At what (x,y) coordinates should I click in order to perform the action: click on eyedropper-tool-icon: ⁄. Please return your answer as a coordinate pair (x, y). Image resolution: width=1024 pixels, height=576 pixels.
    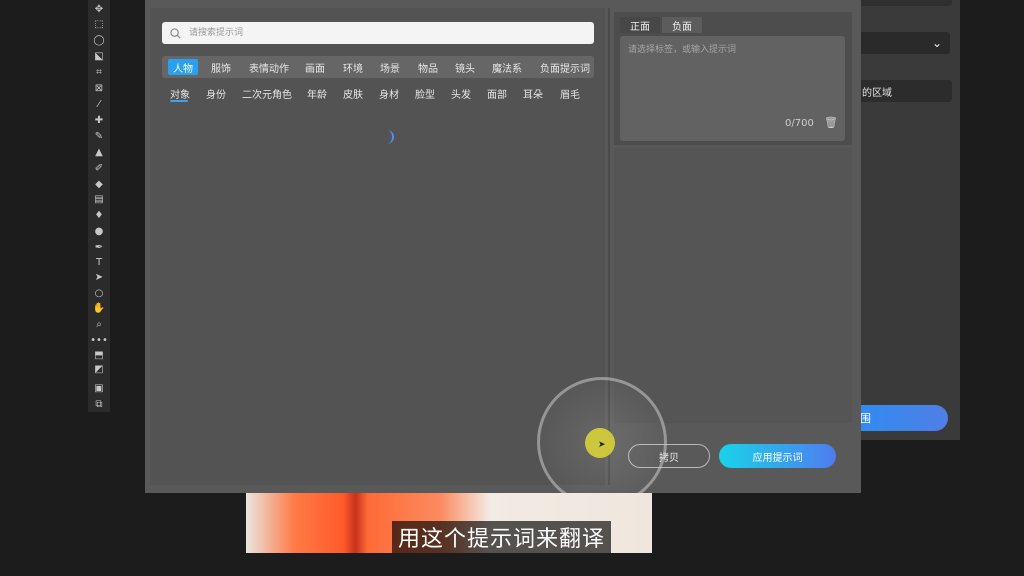
    Looking at the image, I should click on (99, 104).